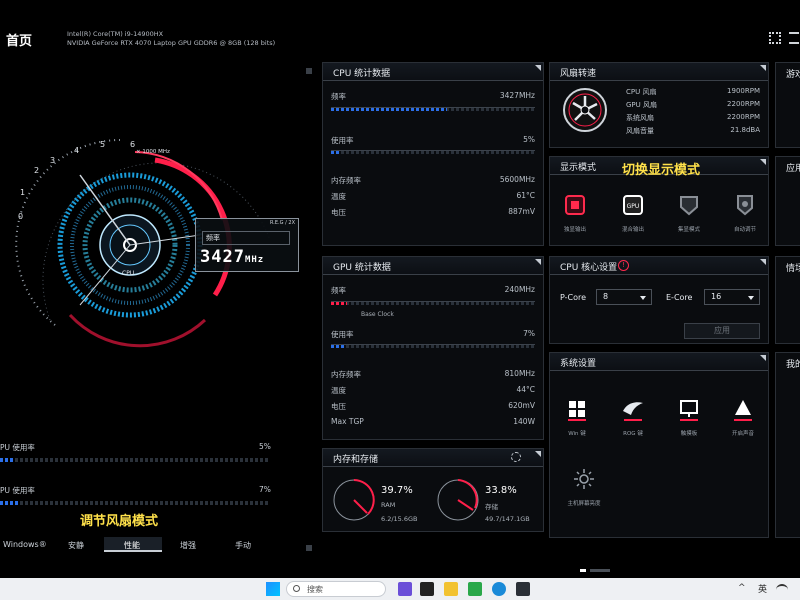 The width and height of the screenshot is (800, 600). Describe the element at coordinates (362, 268) in the screenshot. I see `panel-title: GPU 统计数据` at that location.